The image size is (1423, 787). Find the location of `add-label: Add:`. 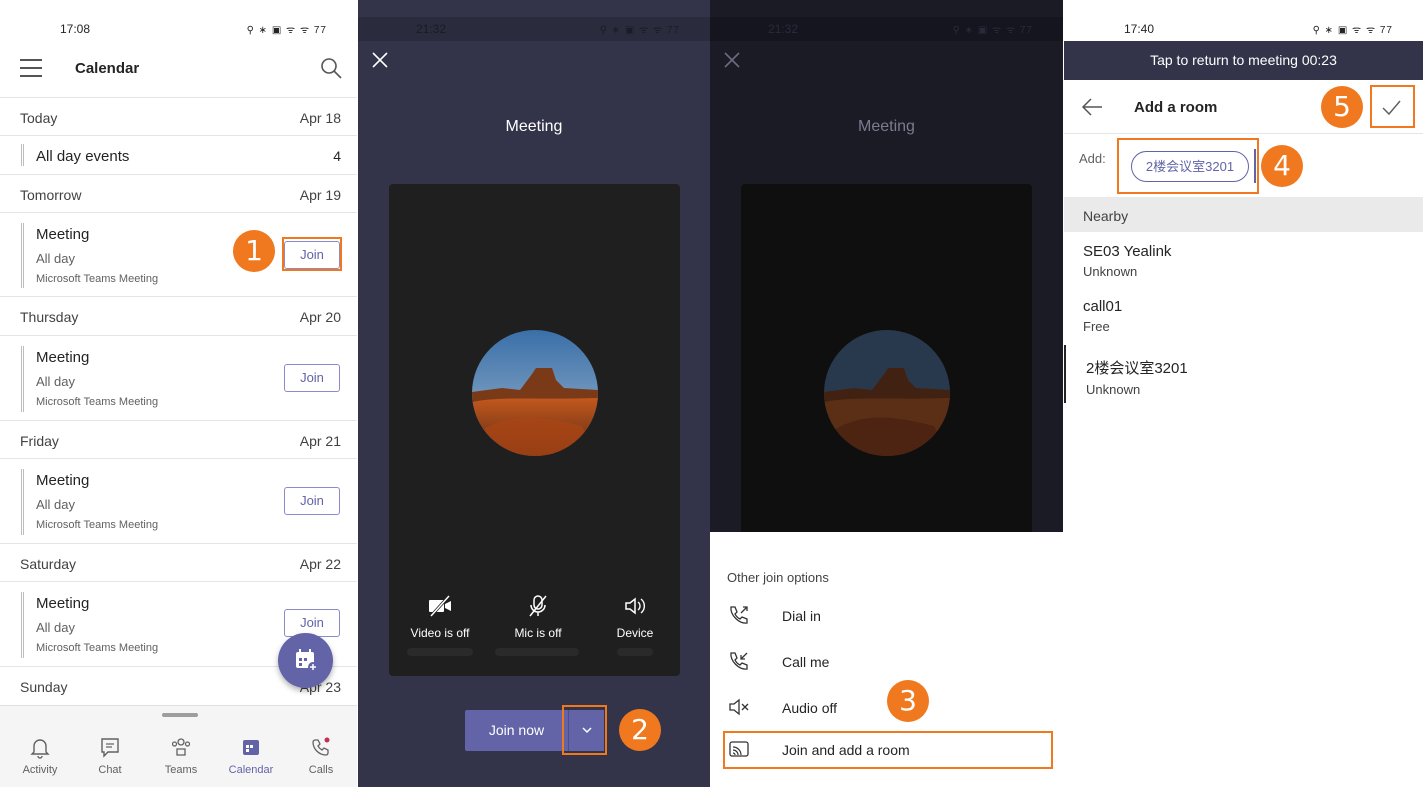

add-label: Add: is located at coordinates (1092, 158).